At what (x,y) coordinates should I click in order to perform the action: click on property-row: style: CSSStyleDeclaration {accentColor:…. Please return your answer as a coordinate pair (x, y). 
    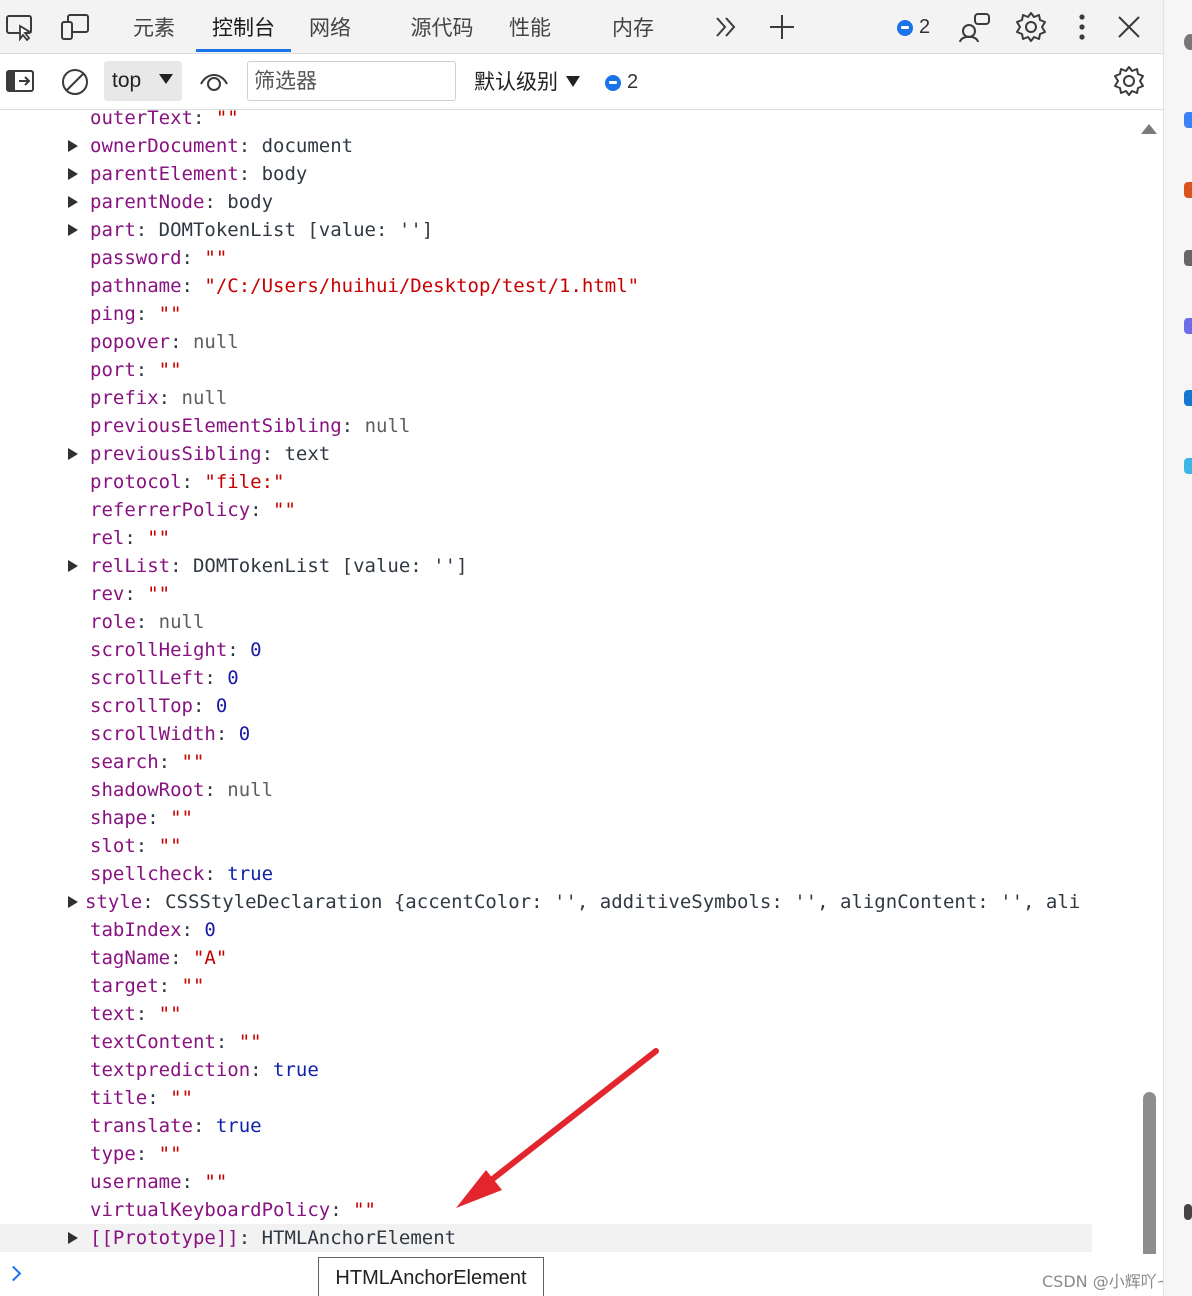
    Looking at the image, I should click on (546, 902).